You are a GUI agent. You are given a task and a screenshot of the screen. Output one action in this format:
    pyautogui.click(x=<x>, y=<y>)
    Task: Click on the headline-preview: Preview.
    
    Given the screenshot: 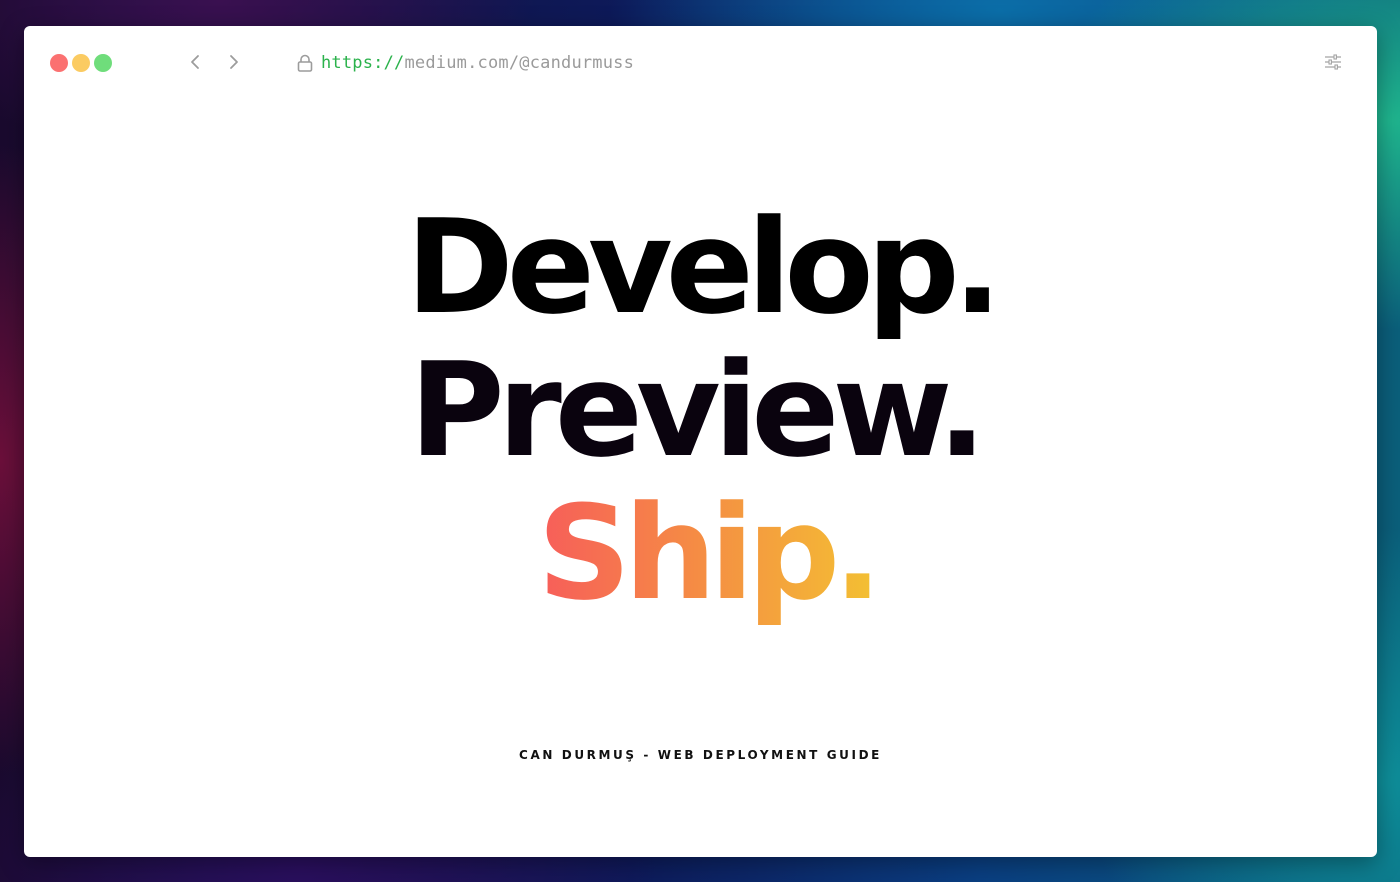 What is the action you would take?
    pyautogui.click(x=697, y=410)
    